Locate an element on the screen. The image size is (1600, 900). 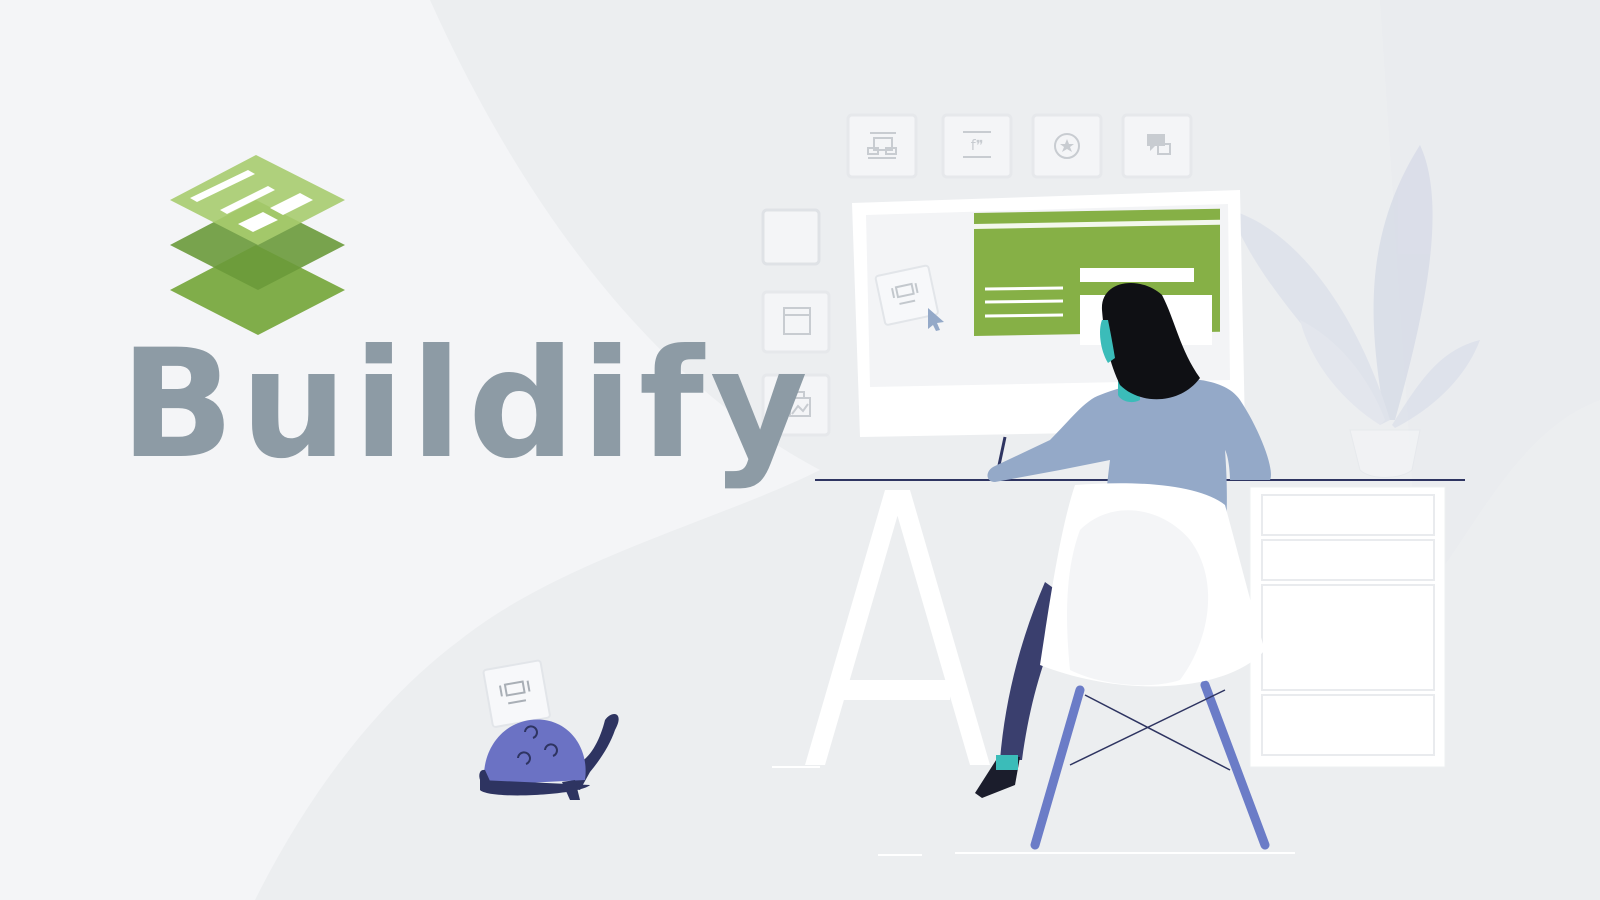
widget-tile-layout is located at coordinates (882, 146).